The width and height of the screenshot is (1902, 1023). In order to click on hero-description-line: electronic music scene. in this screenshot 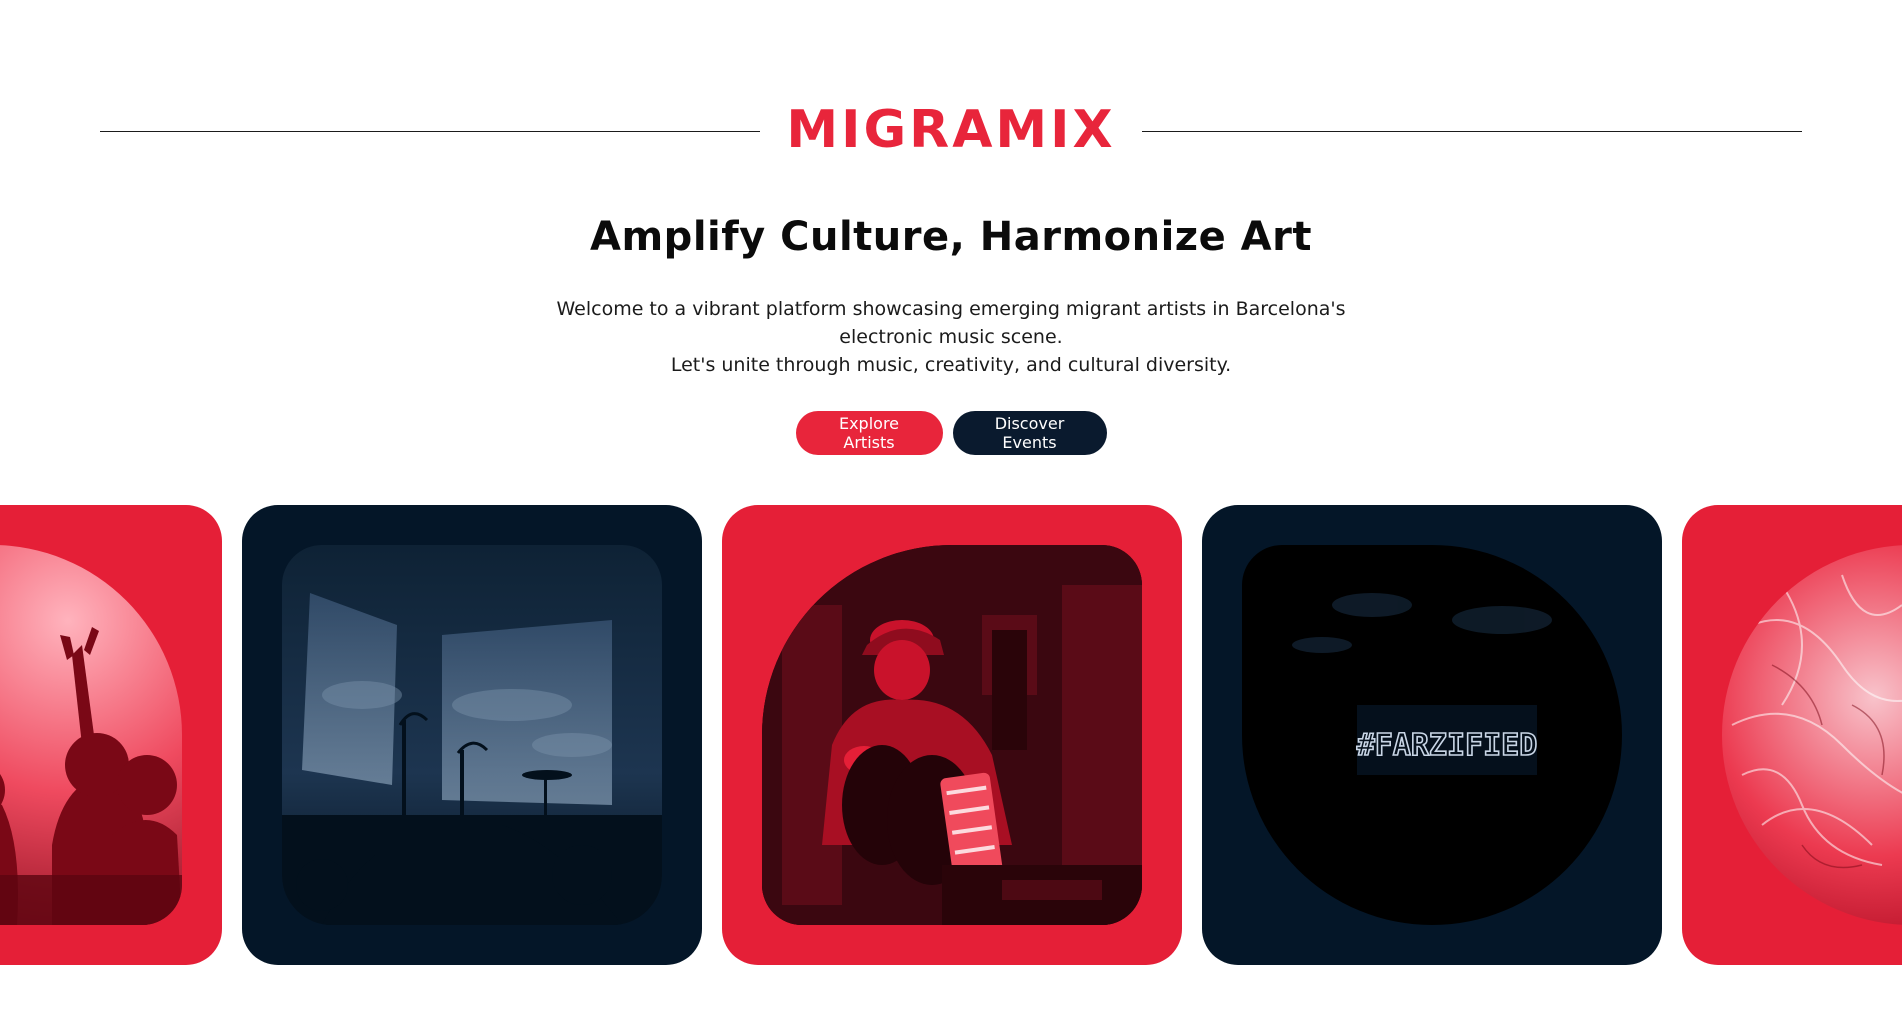, I will do `click(951, 337)`.